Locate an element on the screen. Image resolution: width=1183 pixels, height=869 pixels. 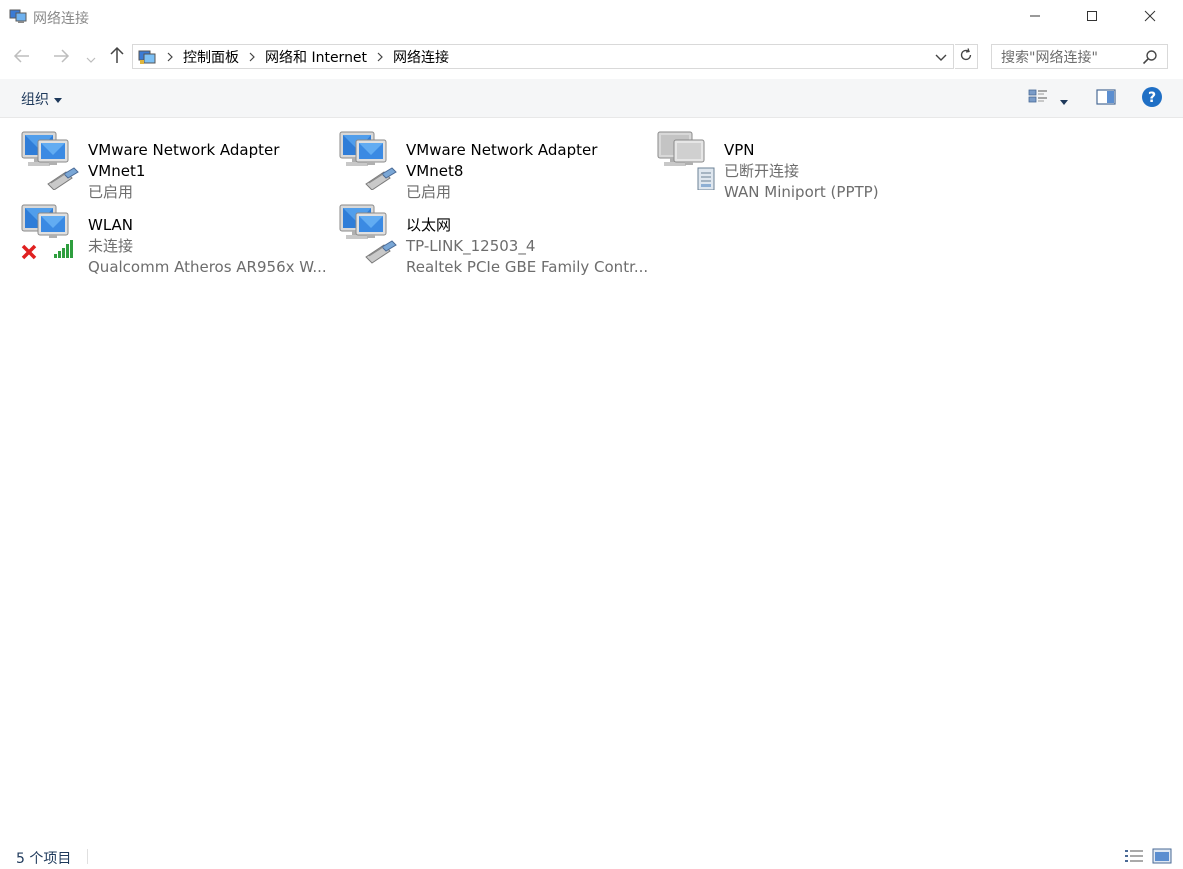
connection-status: VMnet8 is located at coordinates (435, 171).